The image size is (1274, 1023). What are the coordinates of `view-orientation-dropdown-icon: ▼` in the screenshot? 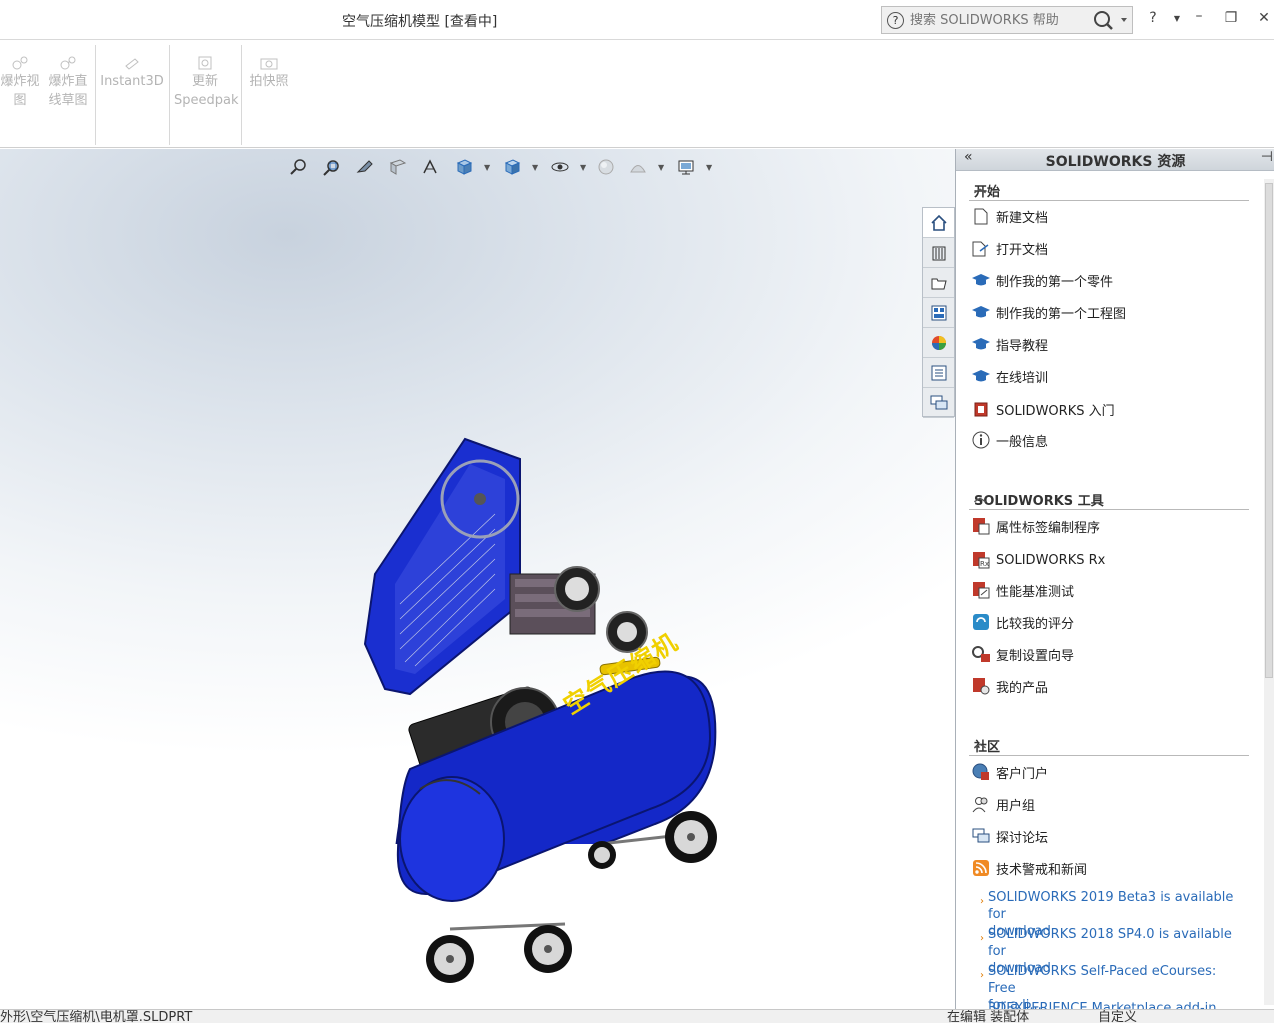 It's located at (487, 167).